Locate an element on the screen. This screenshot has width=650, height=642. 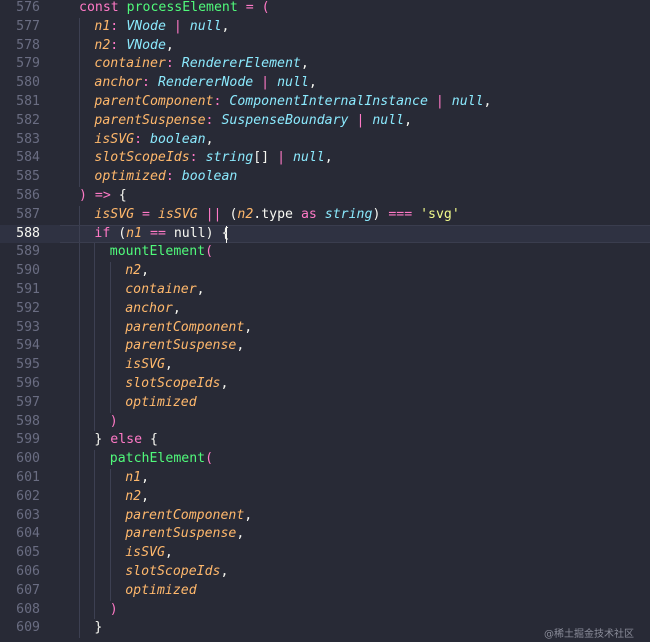
code-token: boolean is located at coordinates (178, 139).